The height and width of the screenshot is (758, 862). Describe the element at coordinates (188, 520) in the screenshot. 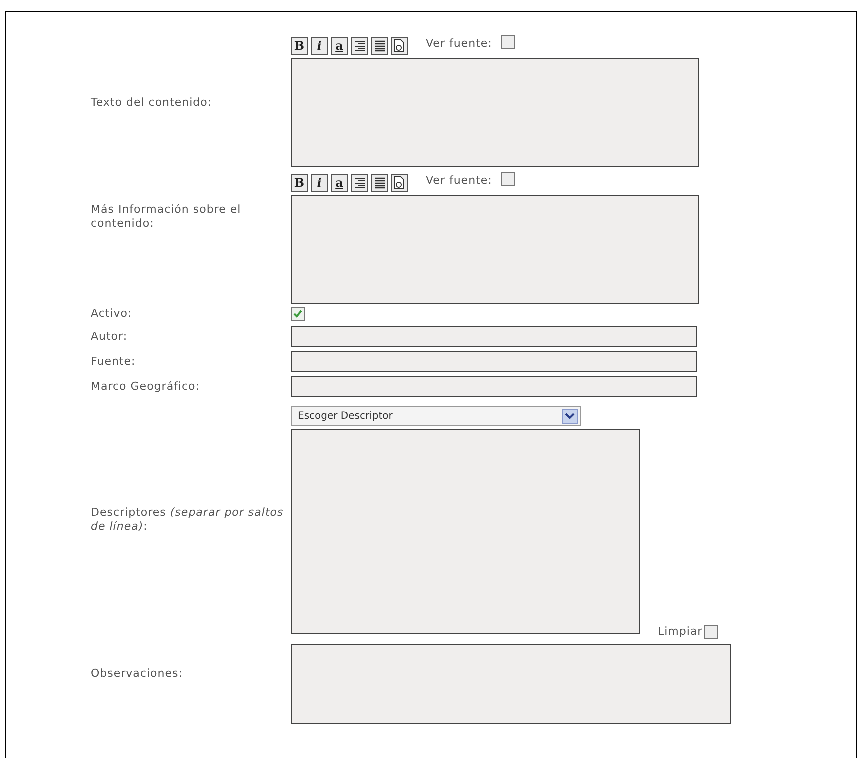

I see `field-label: Descriptores (separar por saltos de línea):` at that location.